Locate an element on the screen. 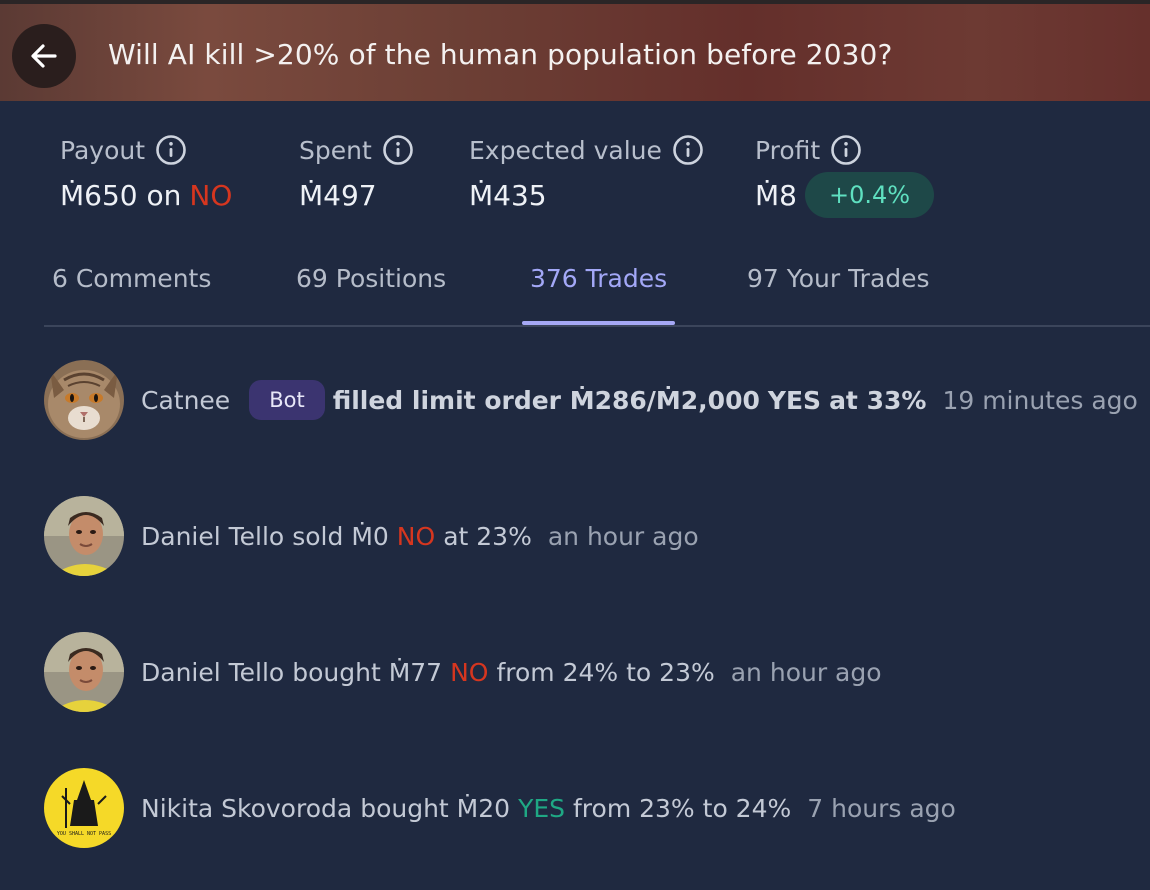 The image size is (1150, 890). trade-action: sold Ṁ0 is located at coordinates (340, 536).